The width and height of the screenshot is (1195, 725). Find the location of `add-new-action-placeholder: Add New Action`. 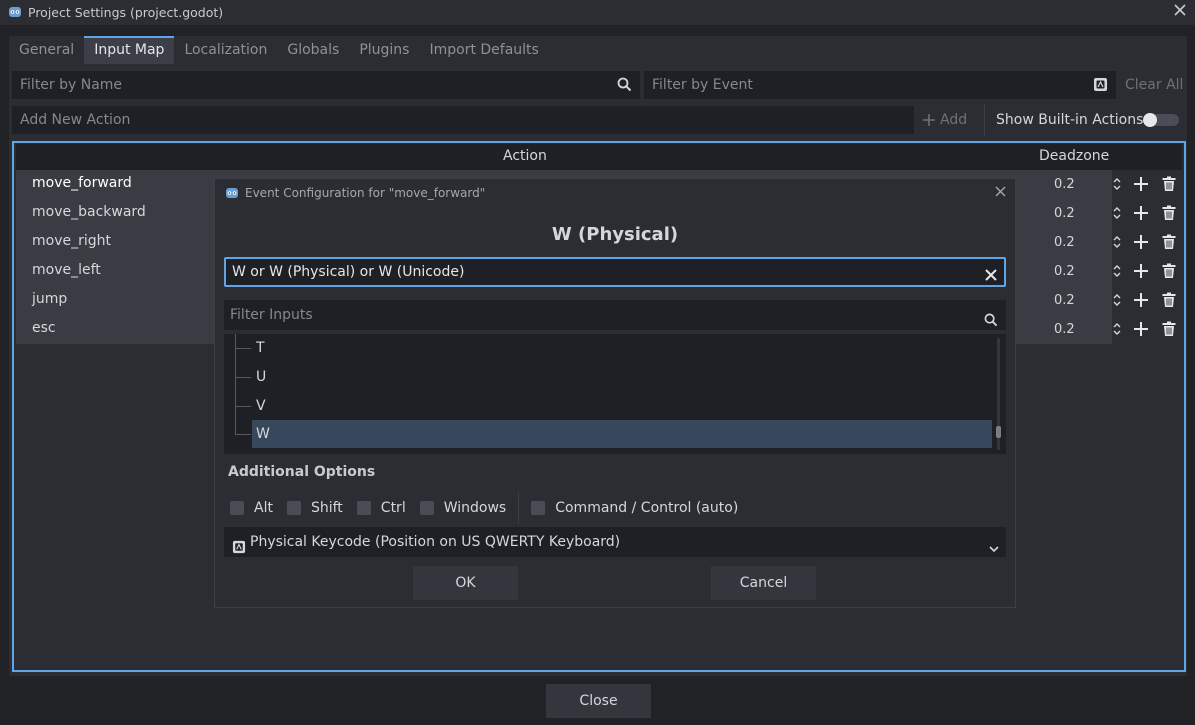

add-new-action-placeholder: Add New Action is located at coordinates (75, 120).